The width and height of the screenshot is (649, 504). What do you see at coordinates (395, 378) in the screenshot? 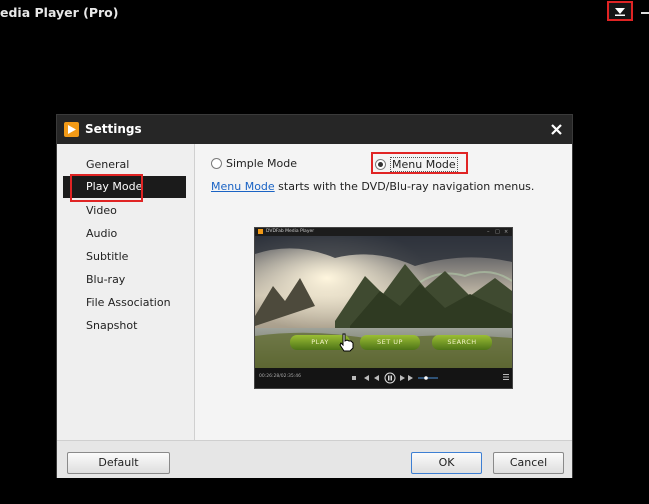
I see `preview-playback-controls` at bounding box center [395, 378].